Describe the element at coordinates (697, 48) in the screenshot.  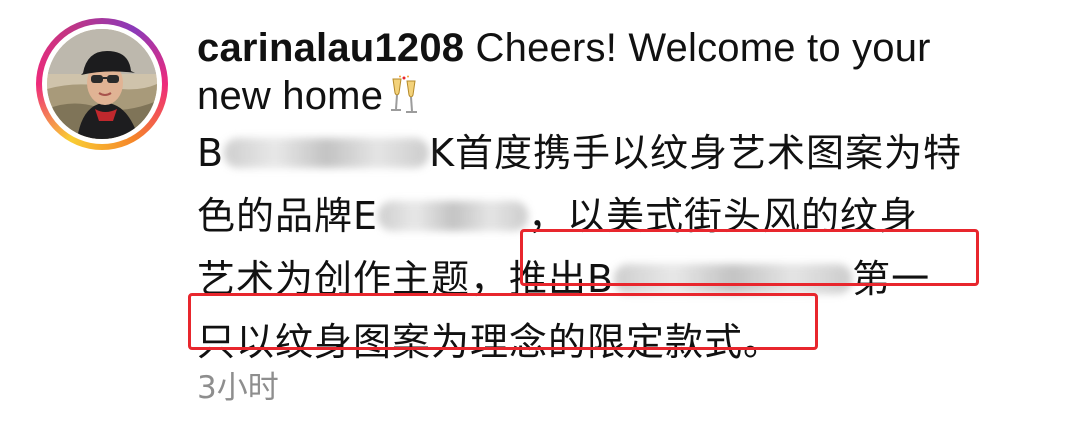
I see `caption-text: Cheers! Welcome to your` at that location.